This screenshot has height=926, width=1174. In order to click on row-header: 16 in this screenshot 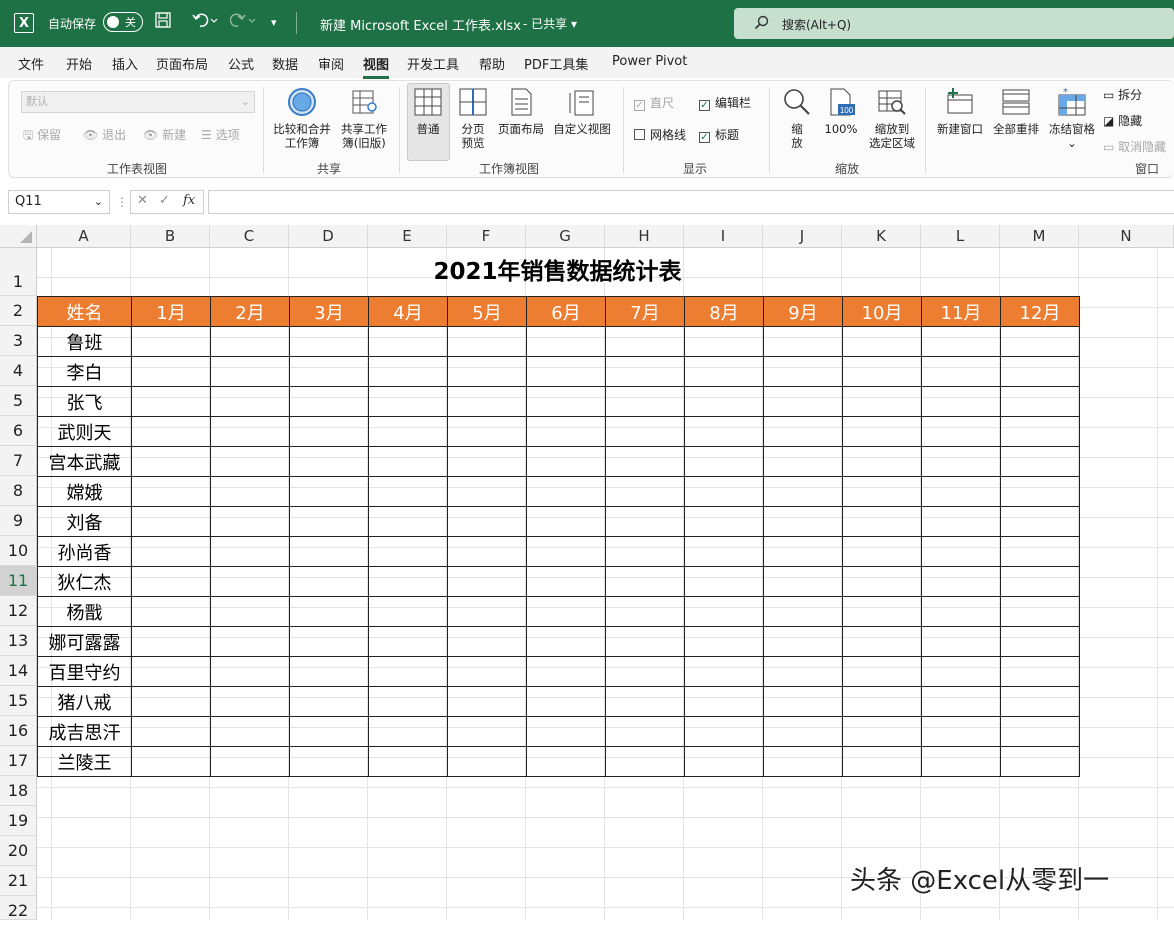, I will do `click(18, 731)`.